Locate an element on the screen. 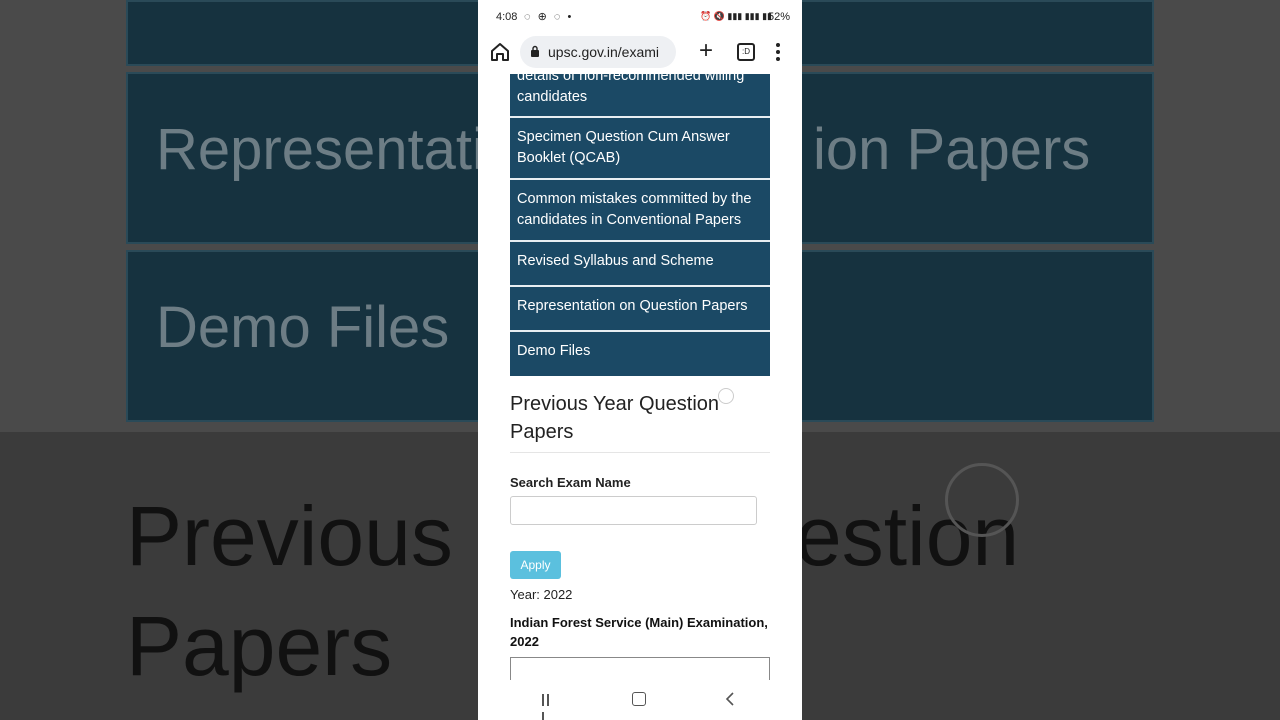 The width and height of the screenshot is (1280, 720). recent-apps-icon is located at coordinates (549, 706).